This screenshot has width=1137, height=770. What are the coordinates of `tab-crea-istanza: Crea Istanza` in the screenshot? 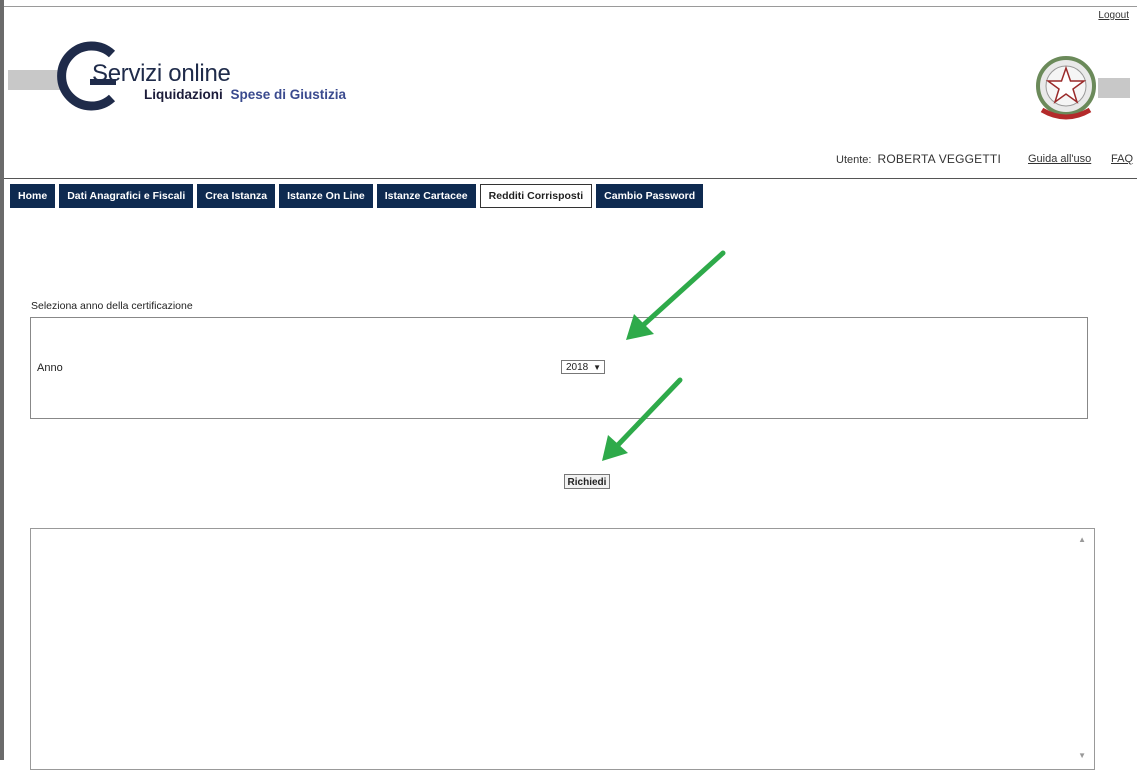 It's located at (236, 196).